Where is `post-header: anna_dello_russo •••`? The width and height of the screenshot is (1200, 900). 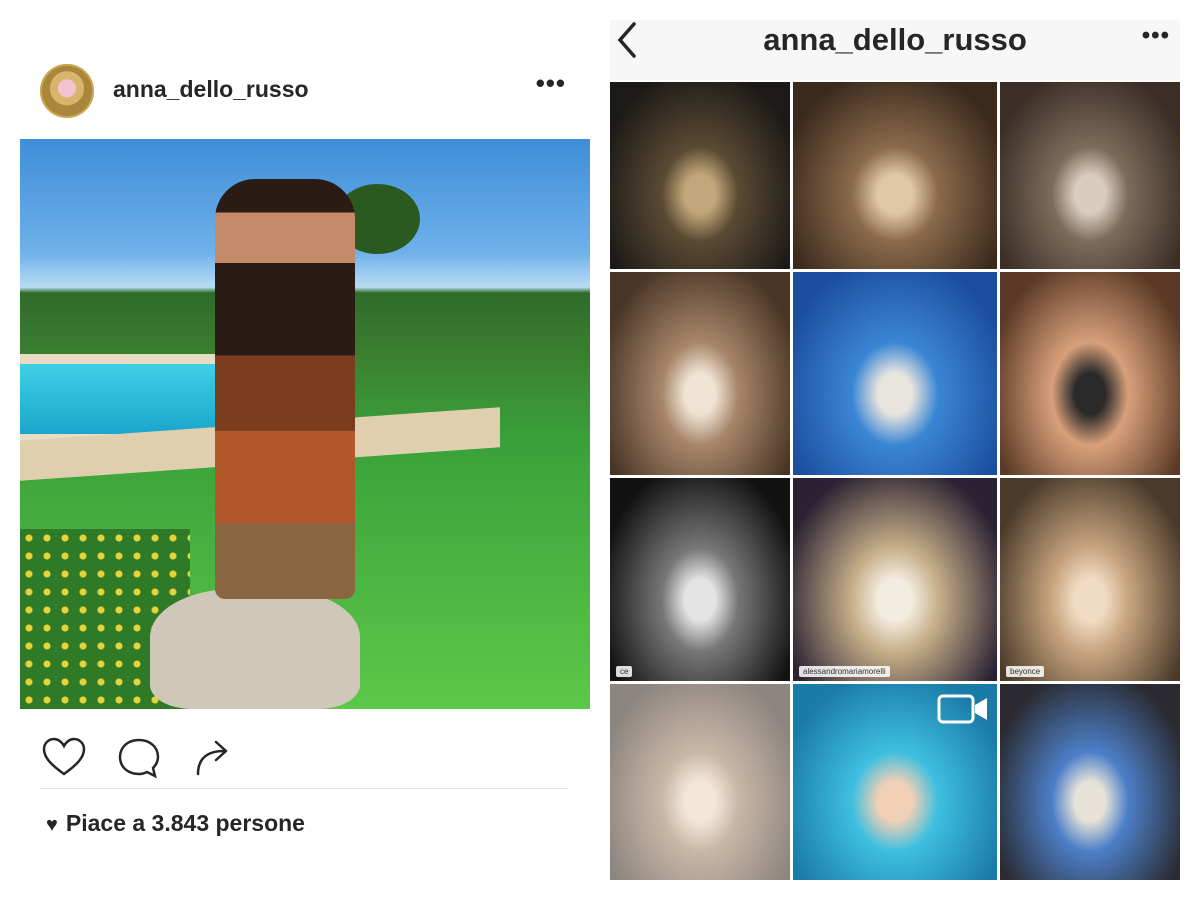
post-header: anna_dello_russo ••• is located at coordinates (305, 92).